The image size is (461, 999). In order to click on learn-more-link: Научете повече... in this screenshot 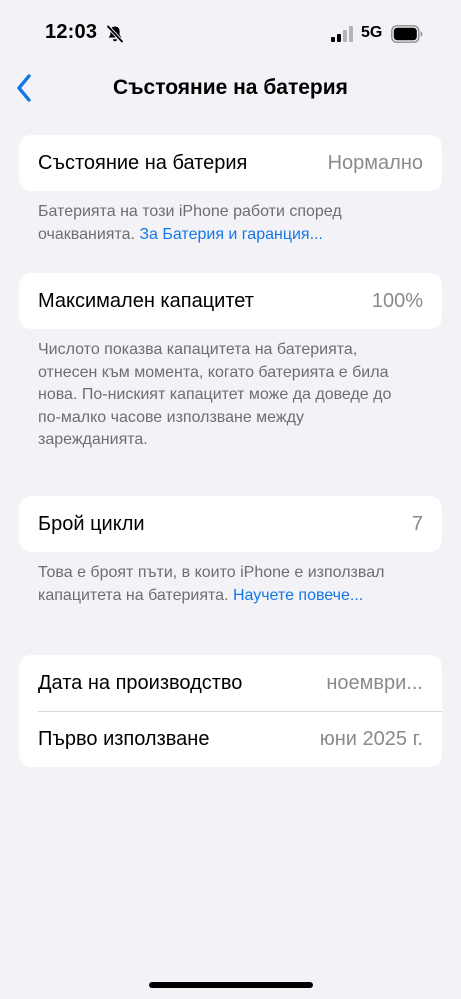, I will do `click(298, 595)`.